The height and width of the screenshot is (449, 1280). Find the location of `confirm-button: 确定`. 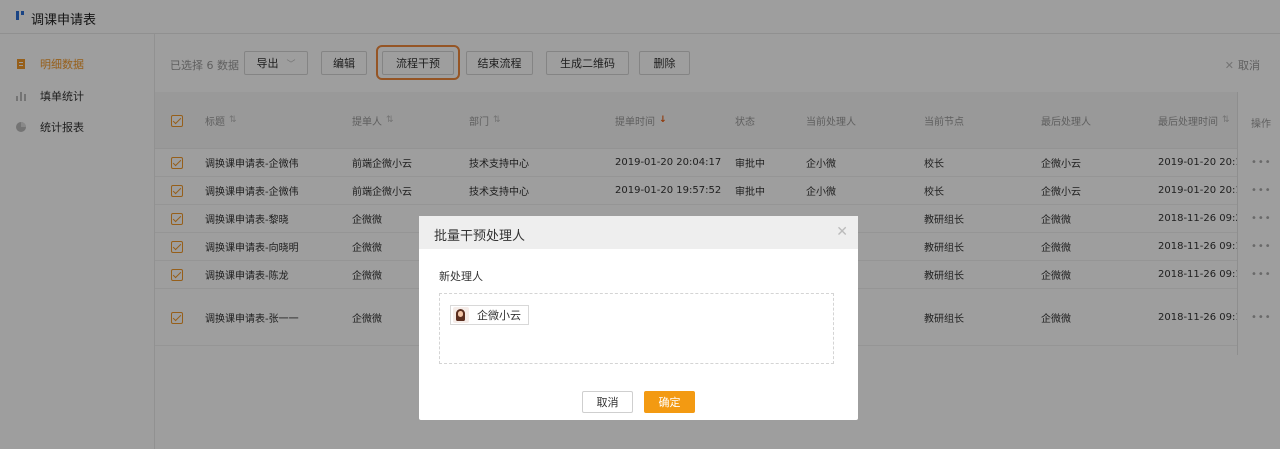

confirm-button: 确定 is located at coordinates (669, 402).